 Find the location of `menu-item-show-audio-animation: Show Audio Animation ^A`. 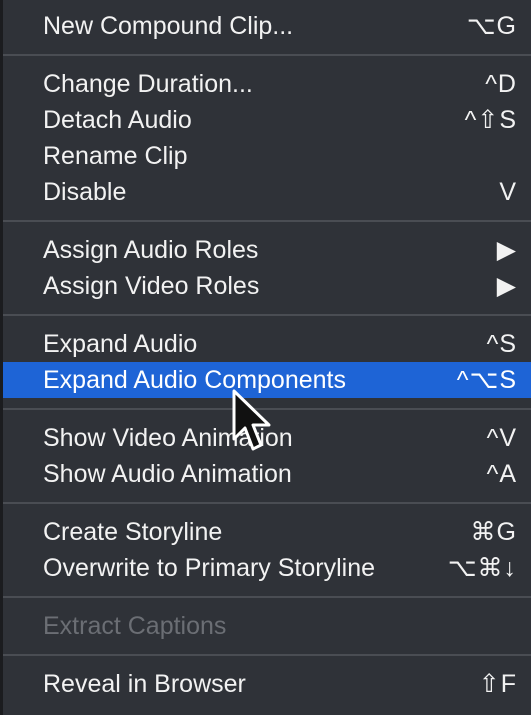

menu-item-show-audio-animation: Show Audio Animation ^A is located at coordinates (267, 474).